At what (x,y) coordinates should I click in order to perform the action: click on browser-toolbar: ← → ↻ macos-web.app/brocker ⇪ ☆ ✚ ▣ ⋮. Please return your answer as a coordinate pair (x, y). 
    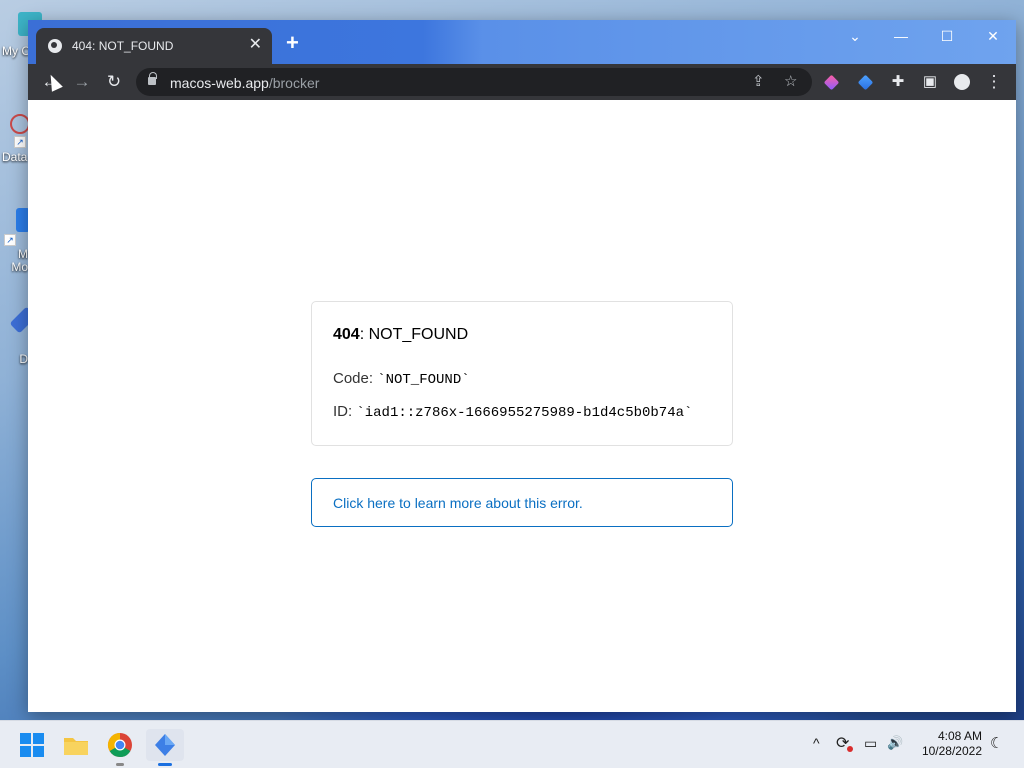
    Looking at the image, I should click on (522, 82).